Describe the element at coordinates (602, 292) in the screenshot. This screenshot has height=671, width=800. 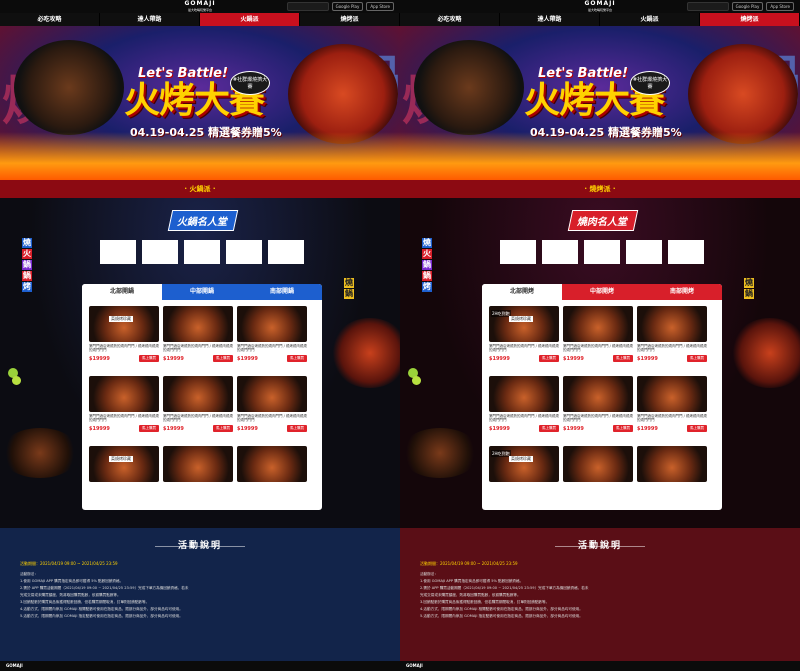
I see `tab-region-1: 中部開烤` at that location.